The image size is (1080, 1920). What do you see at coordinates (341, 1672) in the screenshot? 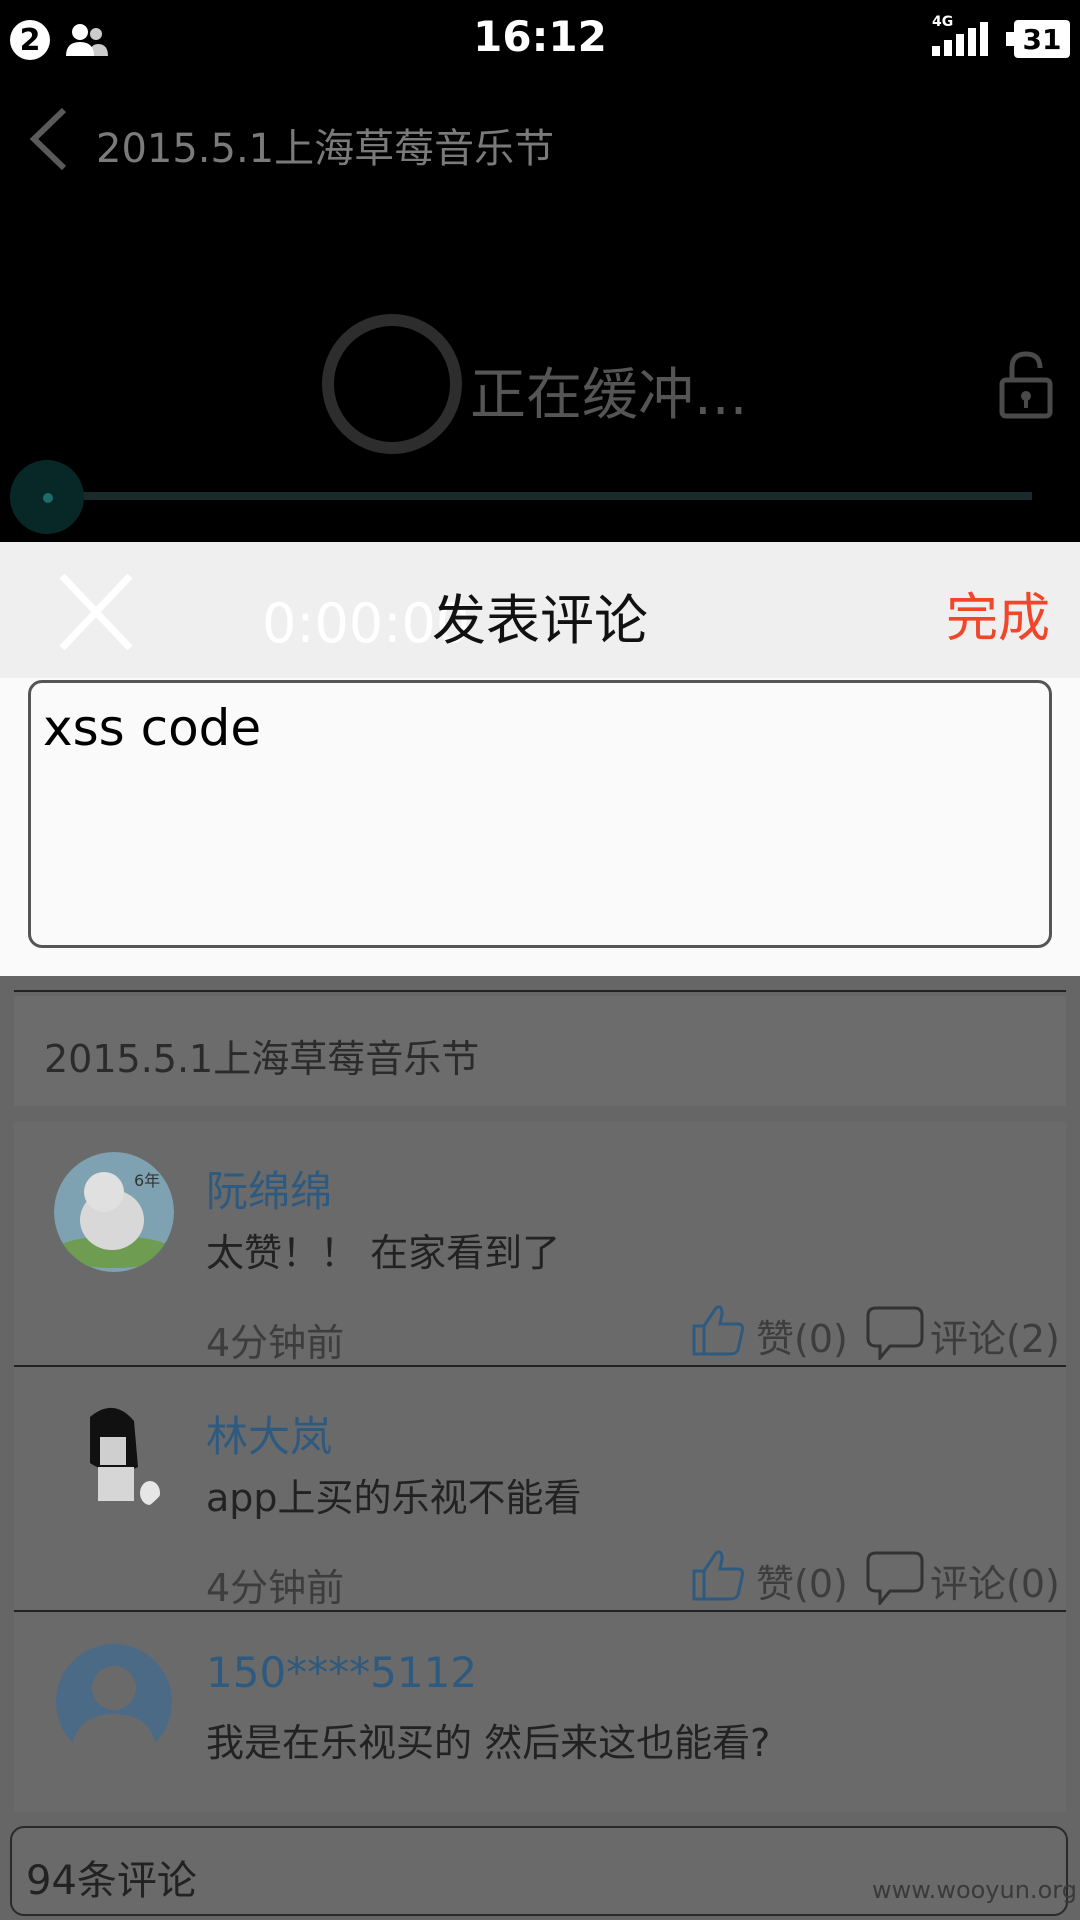
I see `comment-author: 150****5112` at bounding box center [341, 1672].